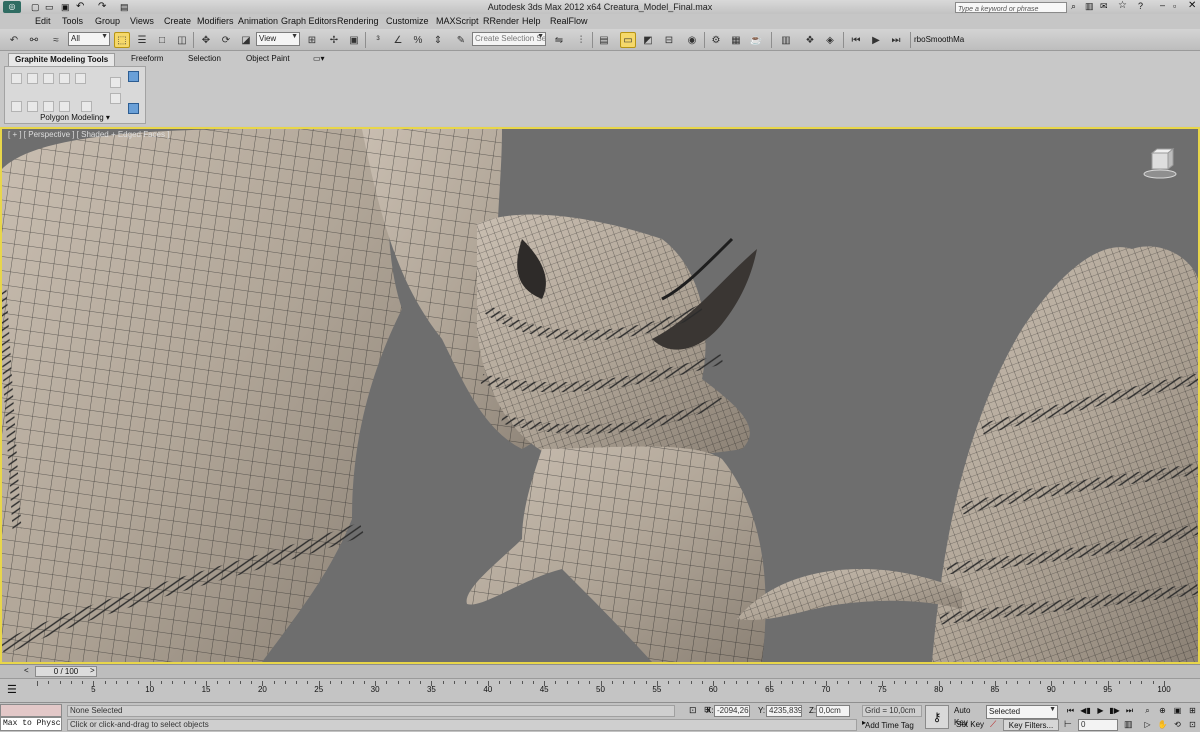 This screenshot has width=1200, height=732. What do you see at coordinates (1147, 725) in the screenshot?
I see `field-of-view-icon: ▷` at bounding box center [1147, 725].